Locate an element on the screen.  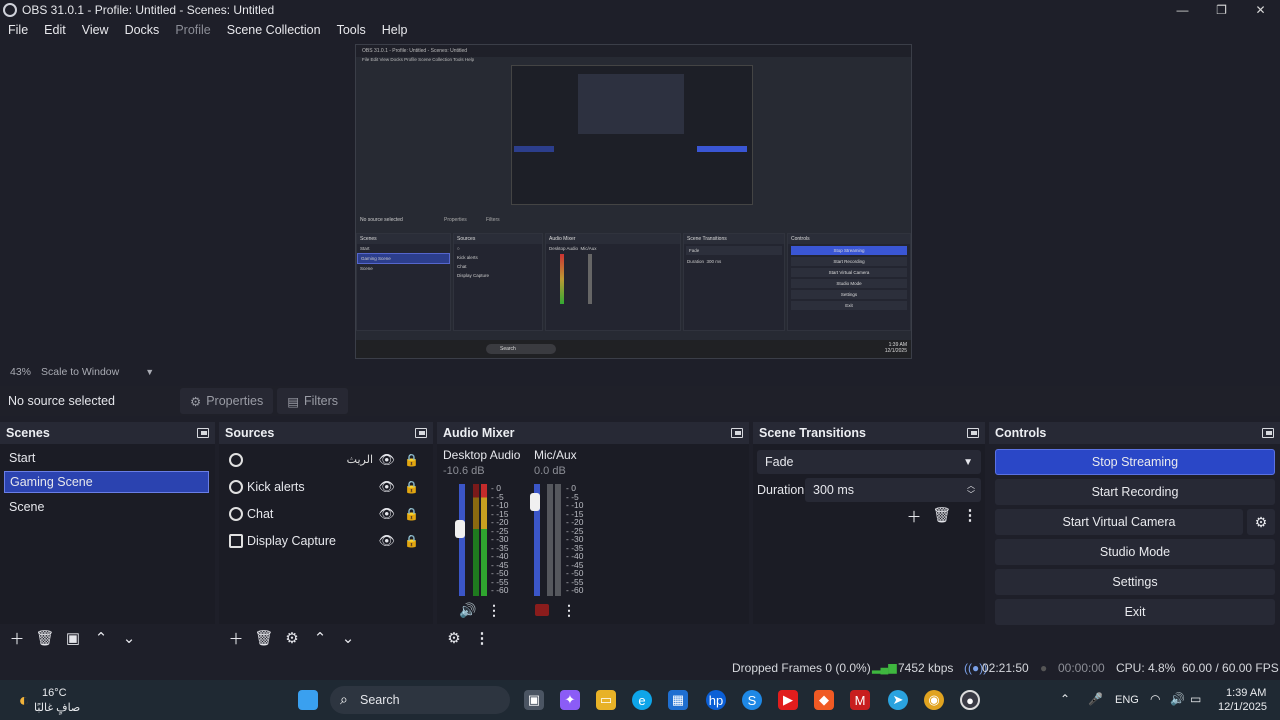
menu-edit: Edit is located at coordinates (55, 30).